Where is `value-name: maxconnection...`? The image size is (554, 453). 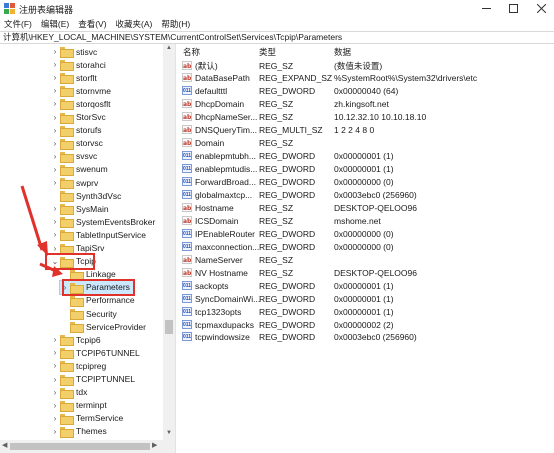
value-name: maxconnection... is located at coordinates (227, 246).